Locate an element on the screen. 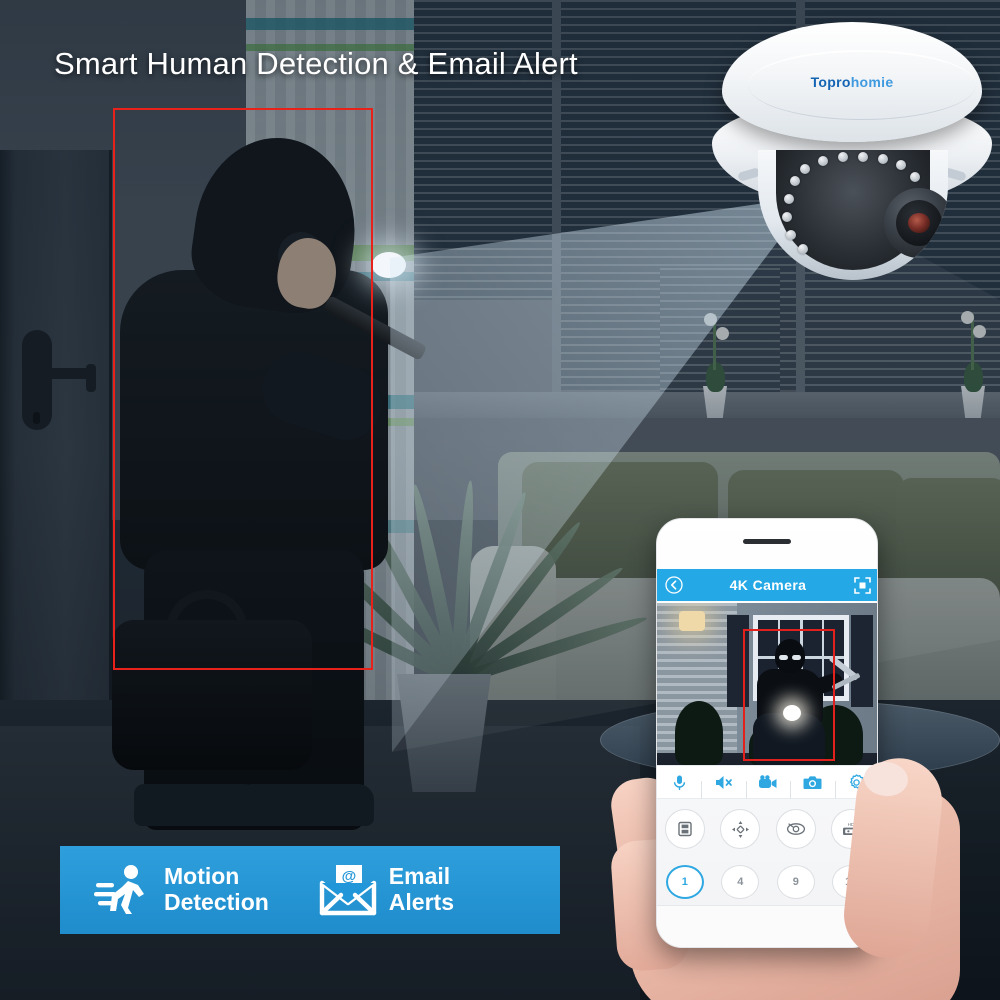  camera-lens-mid is located at coordinates (919, 223).